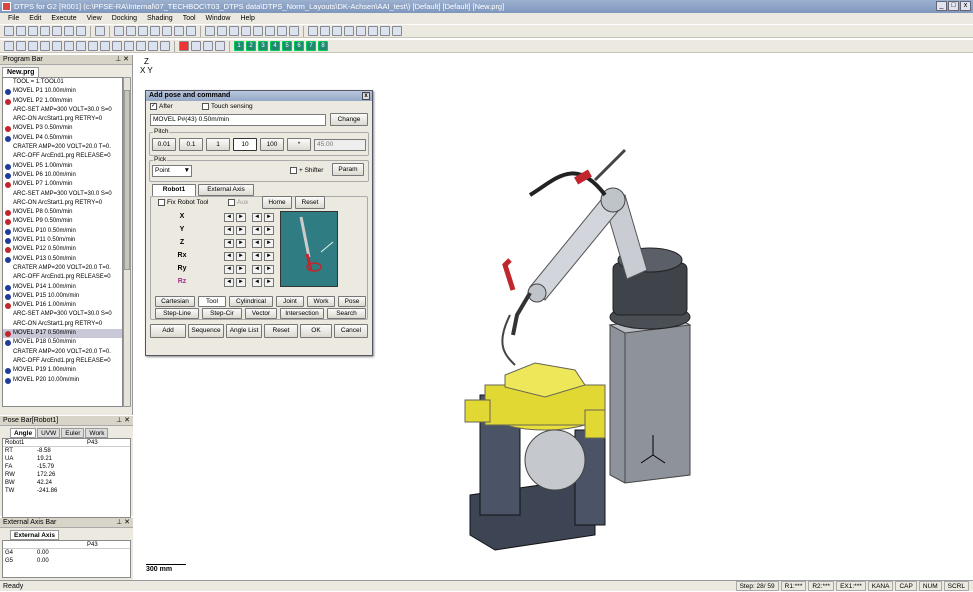 The image size is (973, 592). Describe the element at coordinates (62, 380) in the screenshot. I see `program-line: MOVEL P20 10.00m/min` at that location.